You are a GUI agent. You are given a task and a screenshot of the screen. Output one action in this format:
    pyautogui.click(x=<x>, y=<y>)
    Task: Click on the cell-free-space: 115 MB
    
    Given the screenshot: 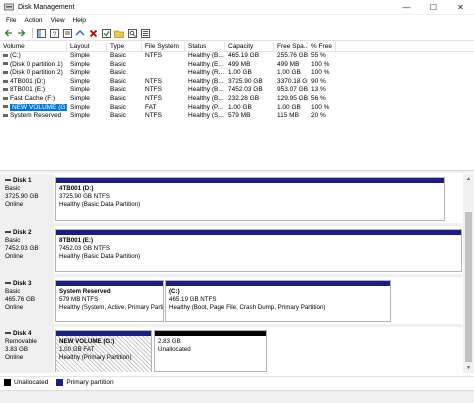 What is the action you would take?
    pyautogui.click(x=288, y=116)
    